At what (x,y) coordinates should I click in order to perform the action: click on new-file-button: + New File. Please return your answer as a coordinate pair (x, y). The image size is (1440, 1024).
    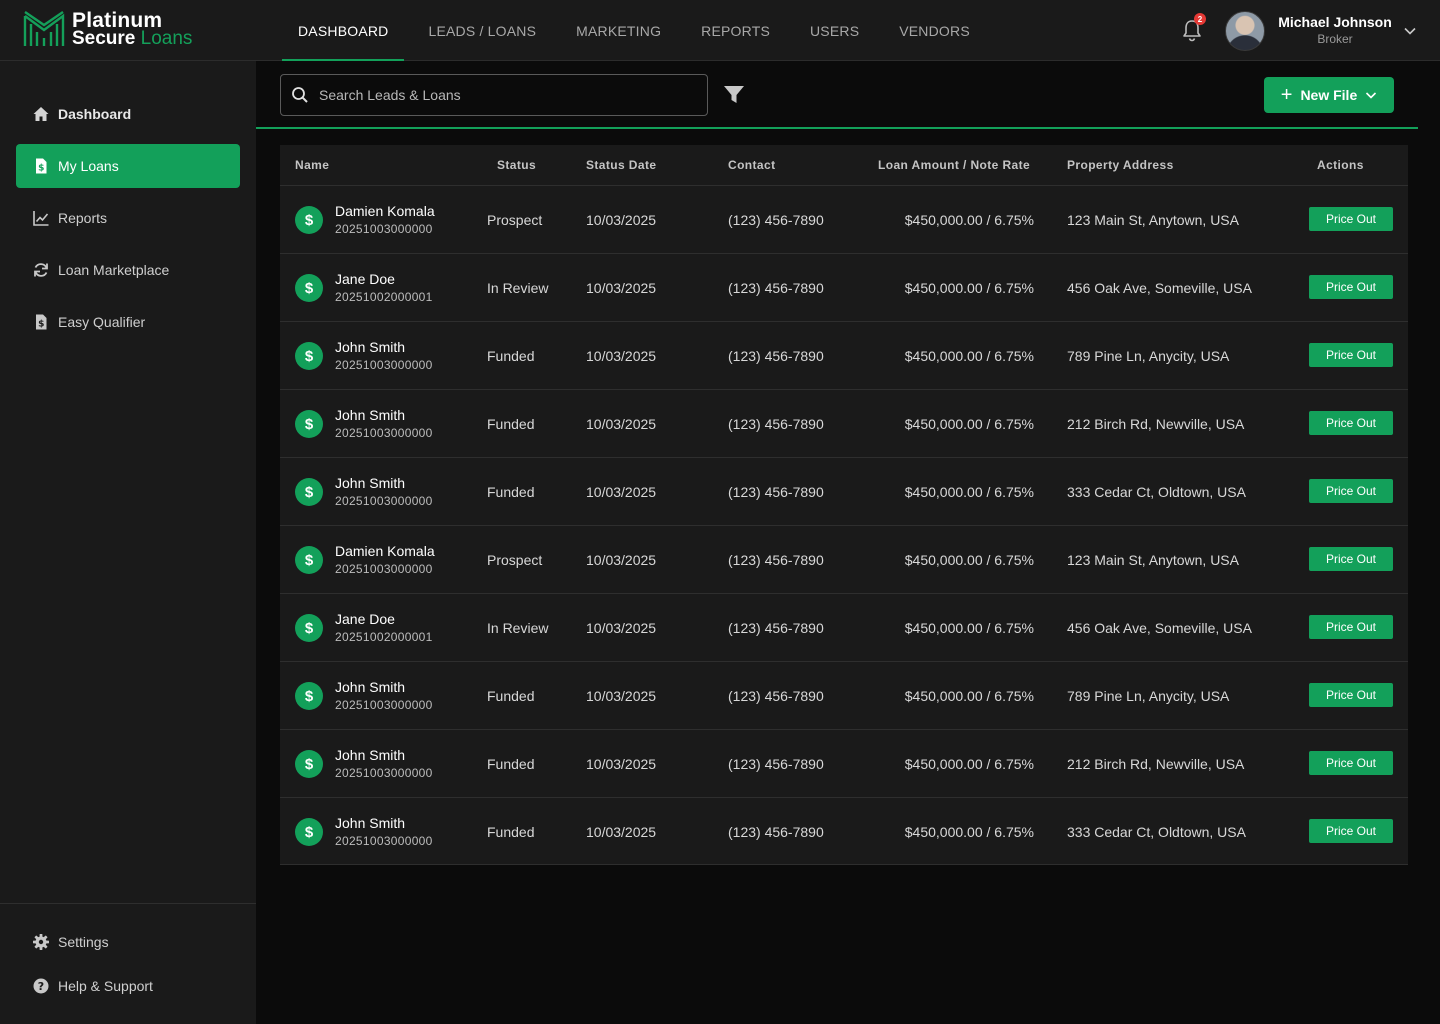
    Looking at the image, I should click on (1329, 95).